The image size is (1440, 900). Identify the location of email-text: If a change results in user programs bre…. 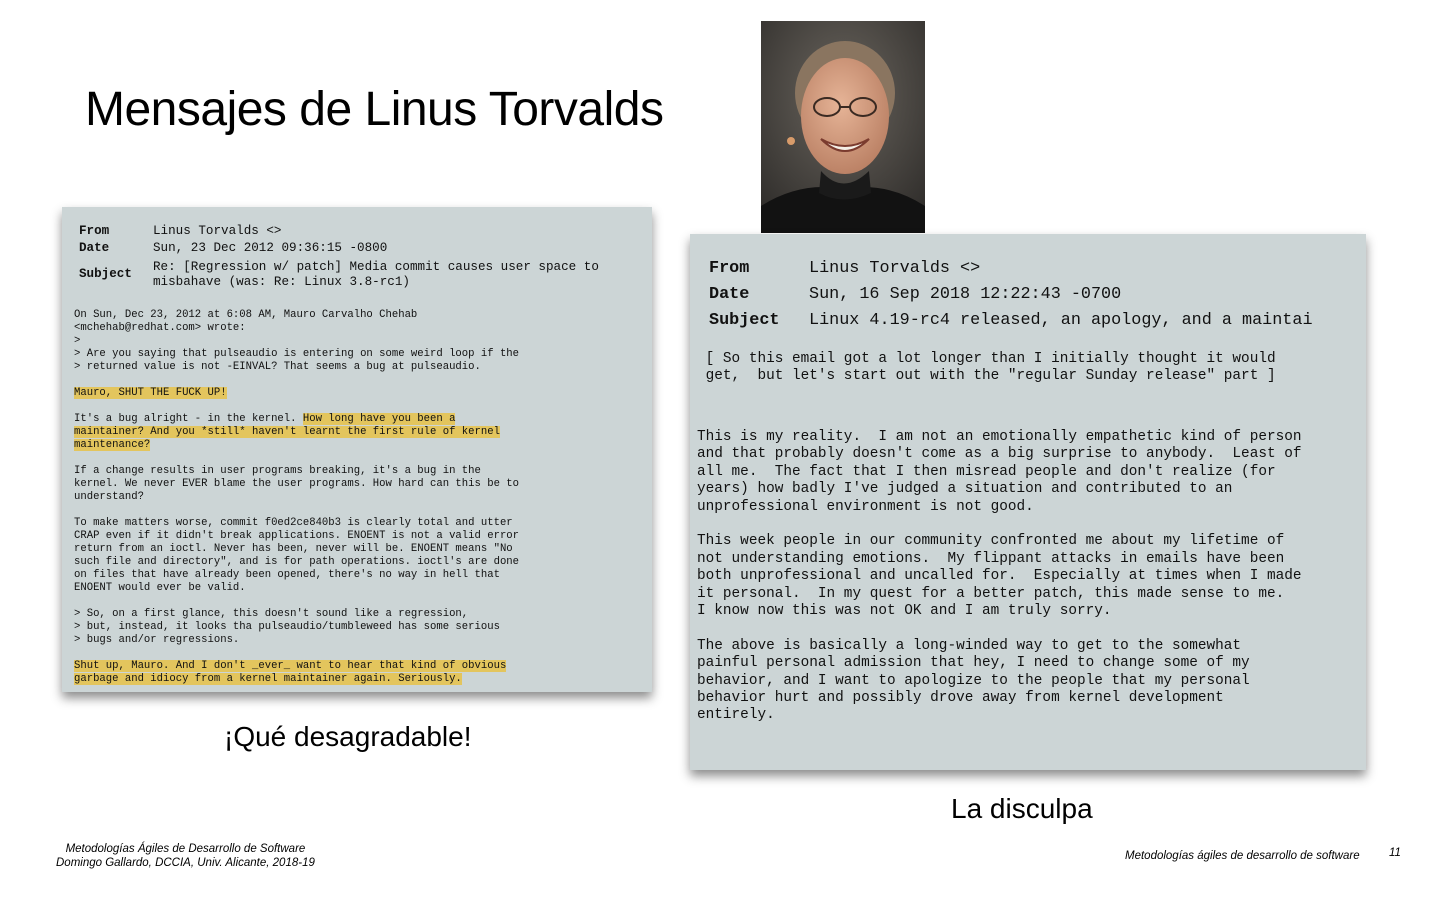
(297, 484).